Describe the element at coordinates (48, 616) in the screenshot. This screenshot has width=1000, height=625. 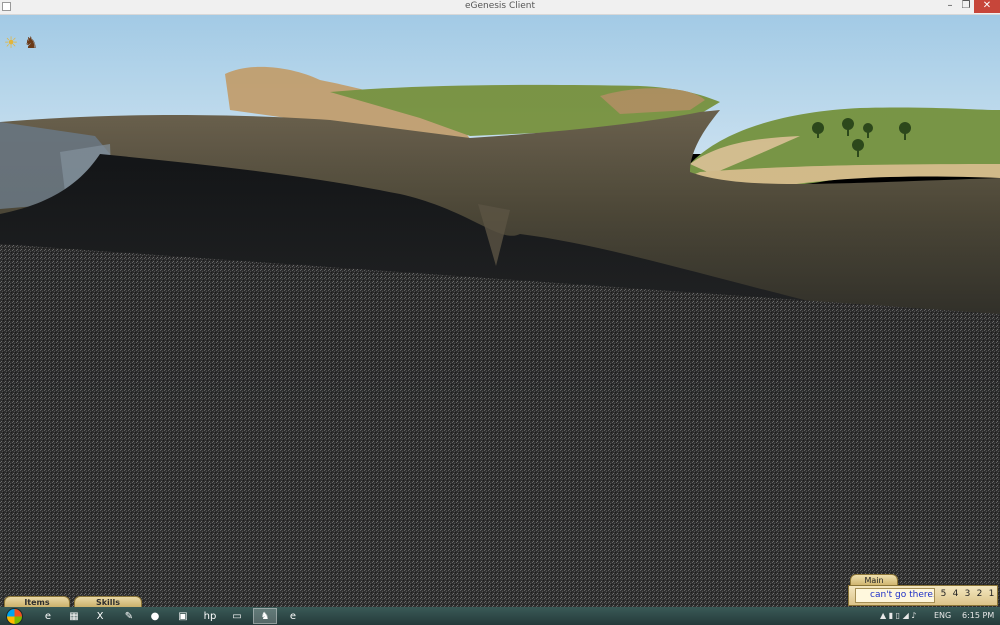
I see `ie-icon: e` at that location.